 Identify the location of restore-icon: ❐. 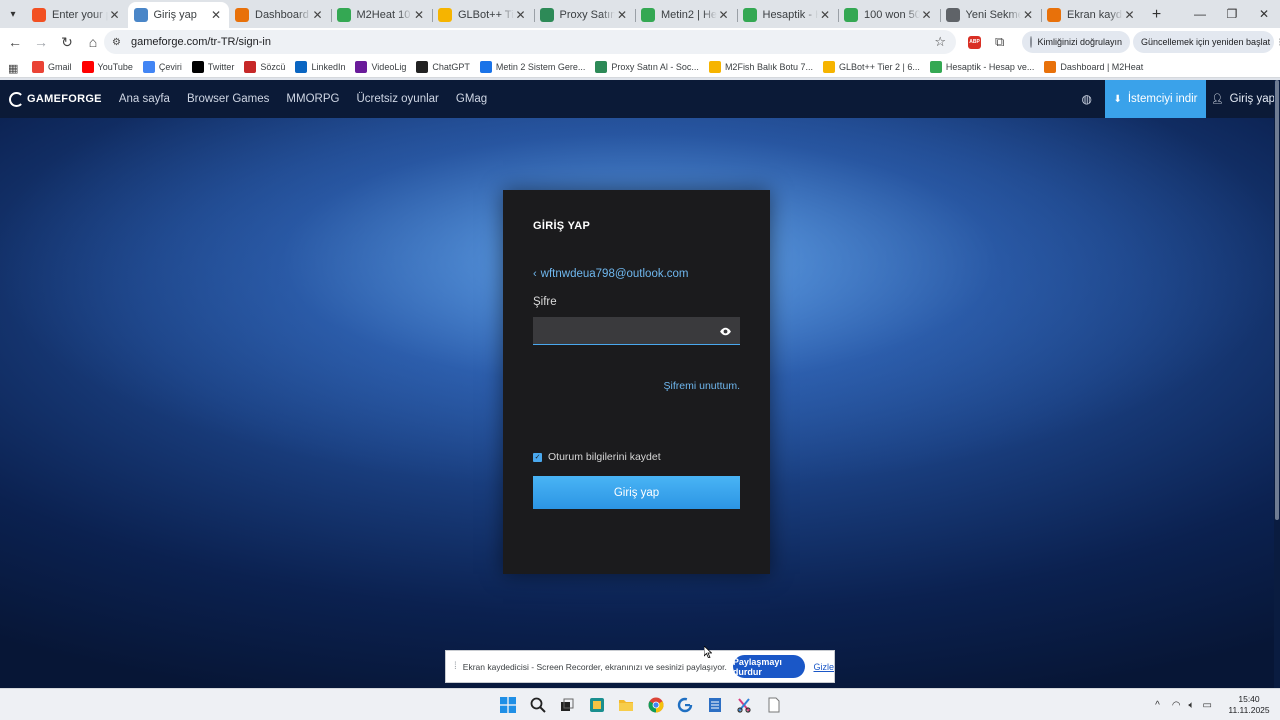
(1232, 14).